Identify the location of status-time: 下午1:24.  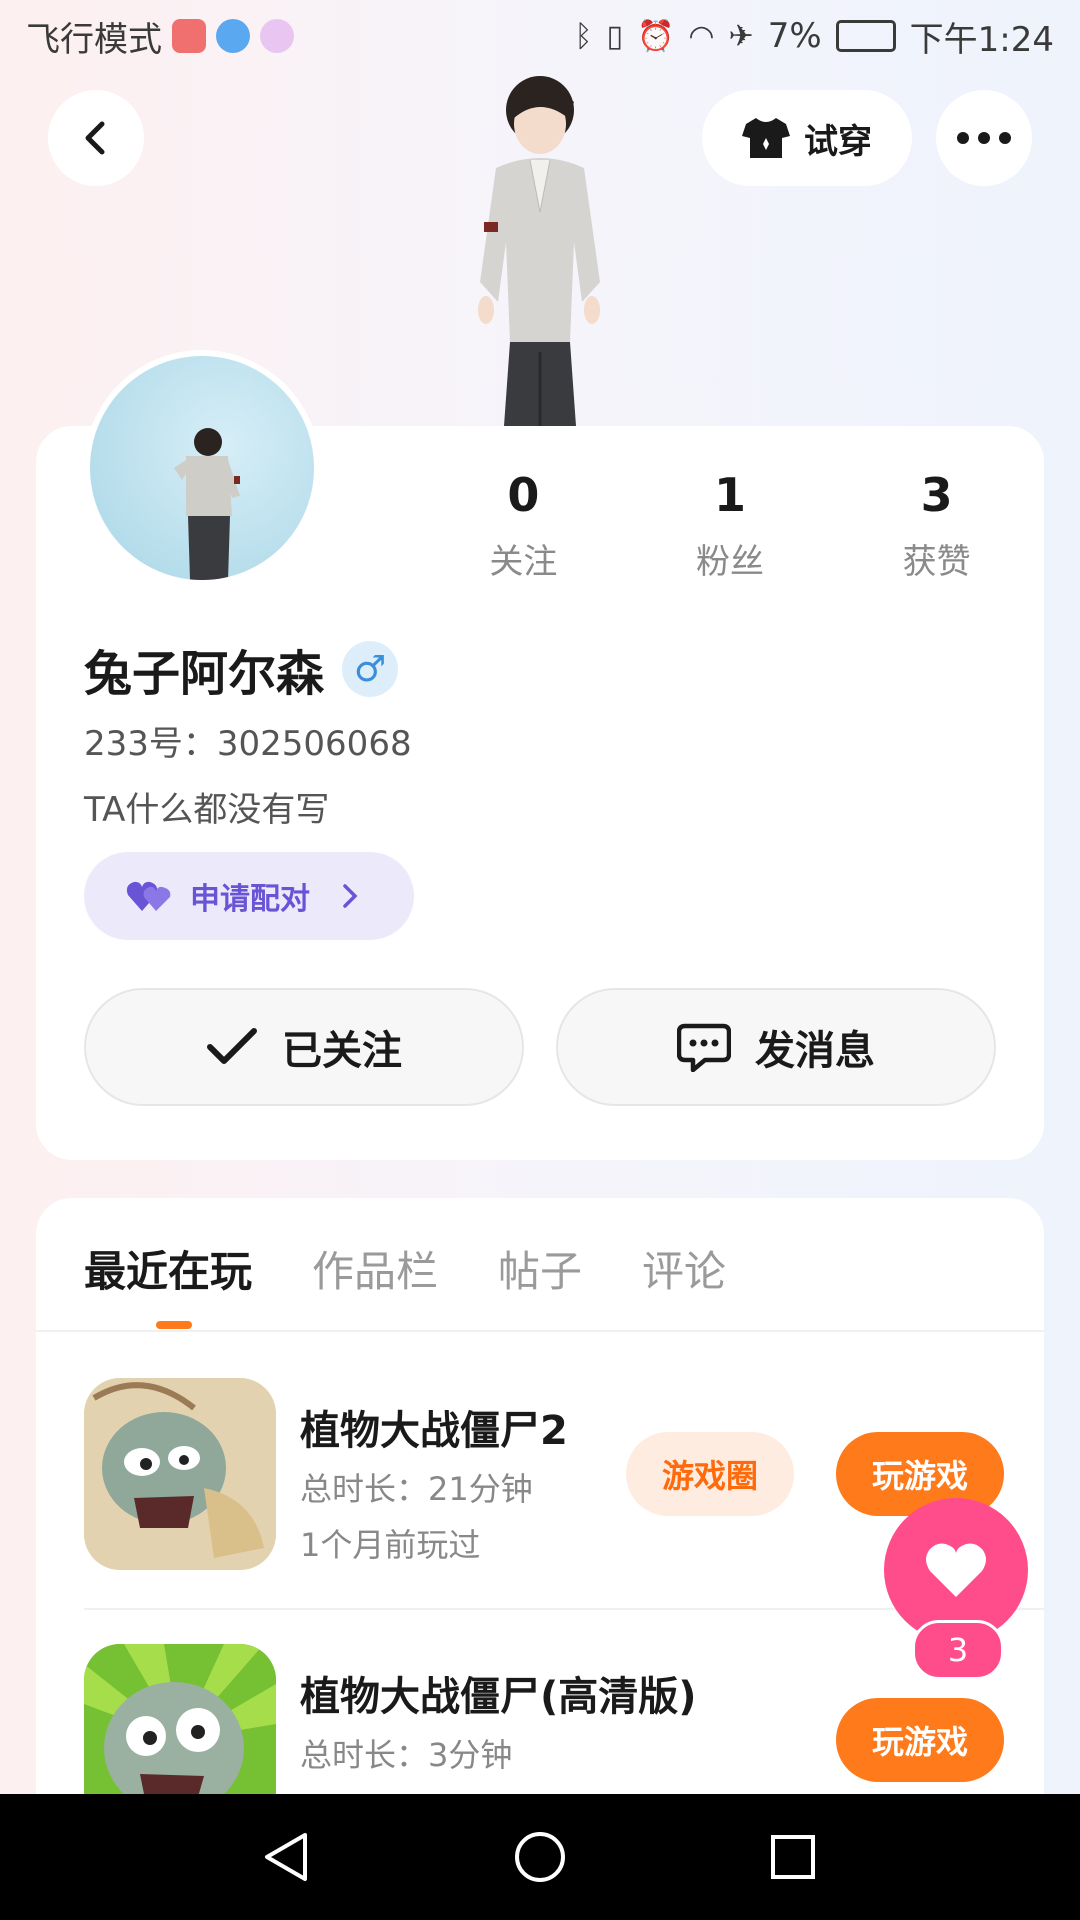
(981, 39).